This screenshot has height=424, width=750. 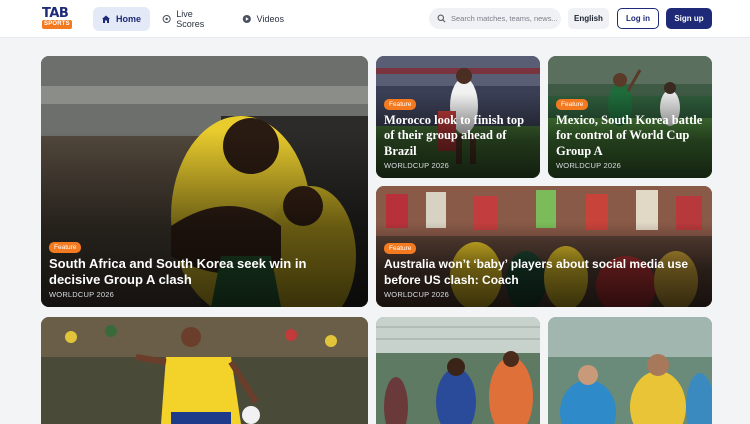 I want to click on logo-sports-text: SPORTS, so click(x=57, y=24).